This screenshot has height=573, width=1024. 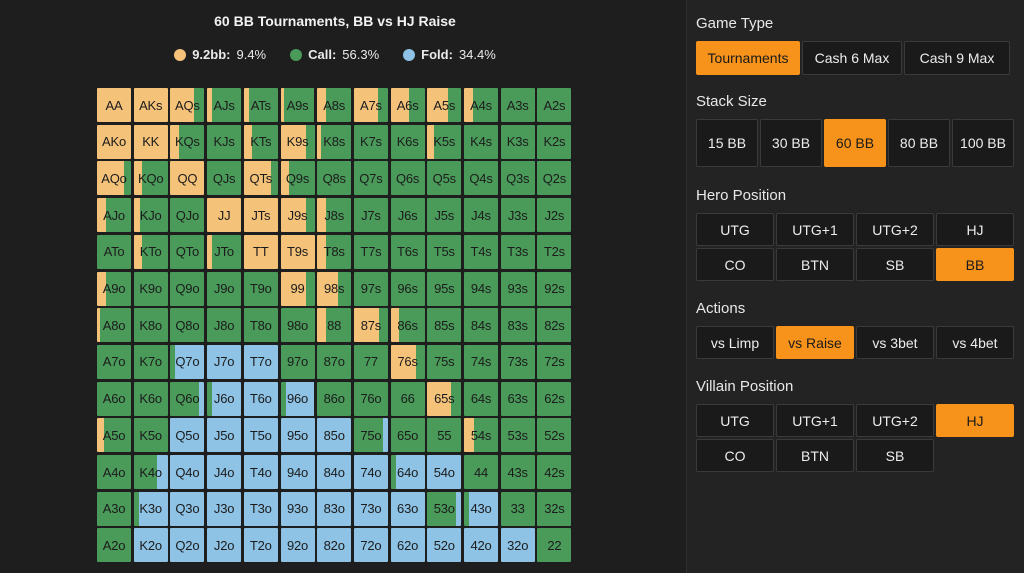 I want to click on hand-cell-86s: 86s, so click(x=407, y=325).